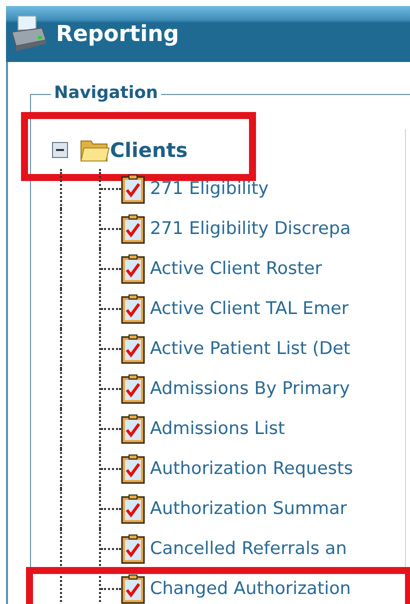 Image resolution: width=410 pixels, height=604 pixels. Describe the element at coordinates (248, 509) in the screenshot. I see `tree-item-label: Authorization Summar` at that location.